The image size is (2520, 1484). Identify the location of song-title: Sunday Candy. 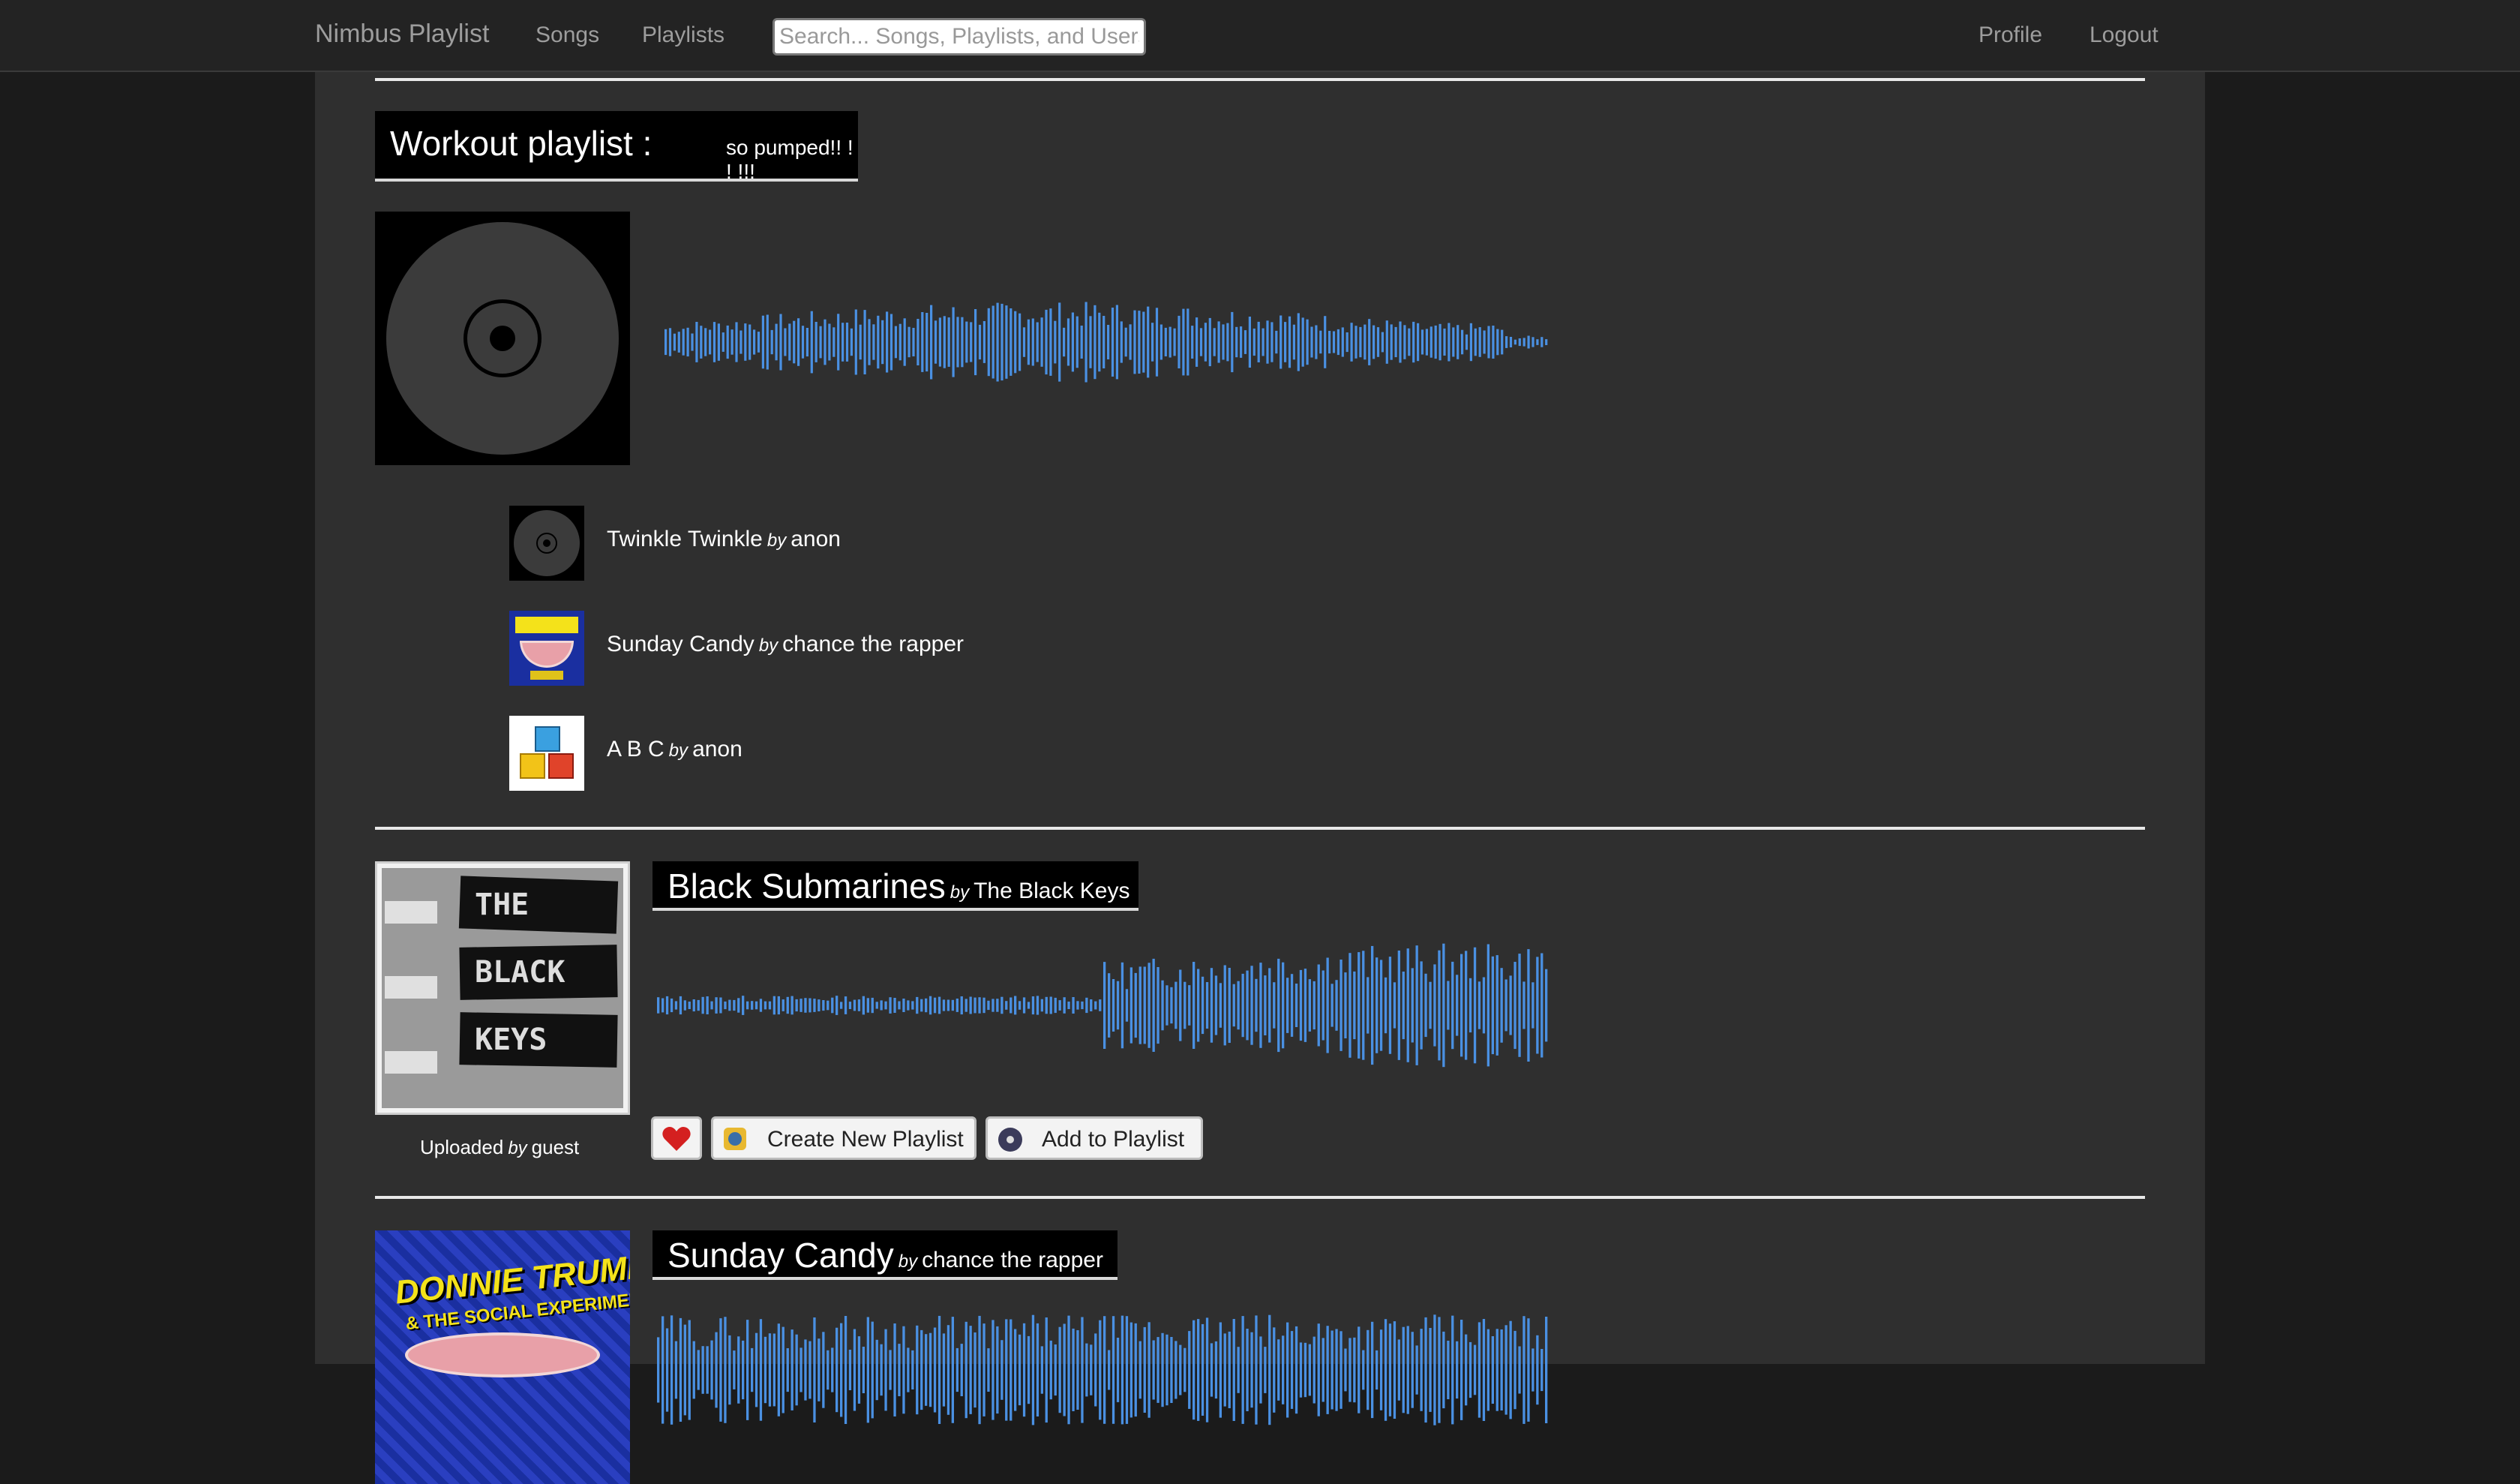
(781, 1255).